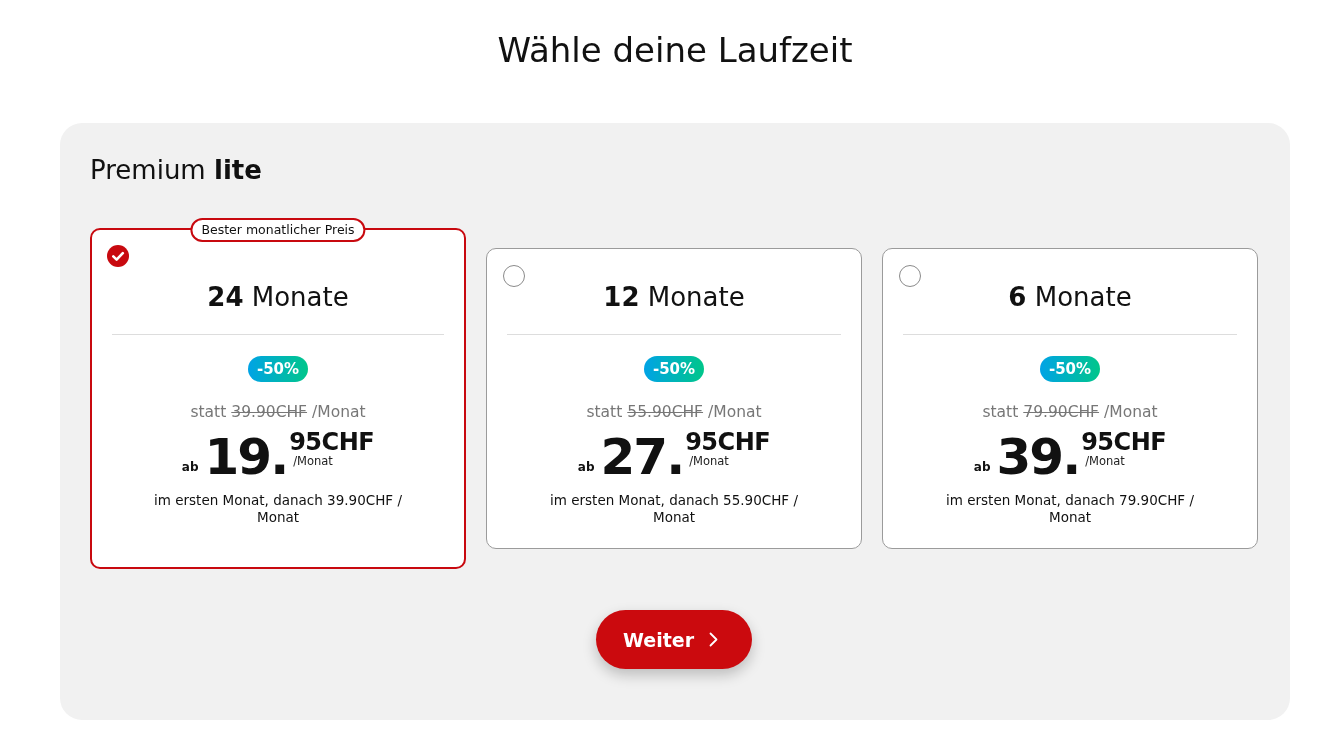 The width and height of the screenshot is (1330, 730). Describe the element at coordinates (118, 256) in the screenshot. I see `check-icon` at that location.